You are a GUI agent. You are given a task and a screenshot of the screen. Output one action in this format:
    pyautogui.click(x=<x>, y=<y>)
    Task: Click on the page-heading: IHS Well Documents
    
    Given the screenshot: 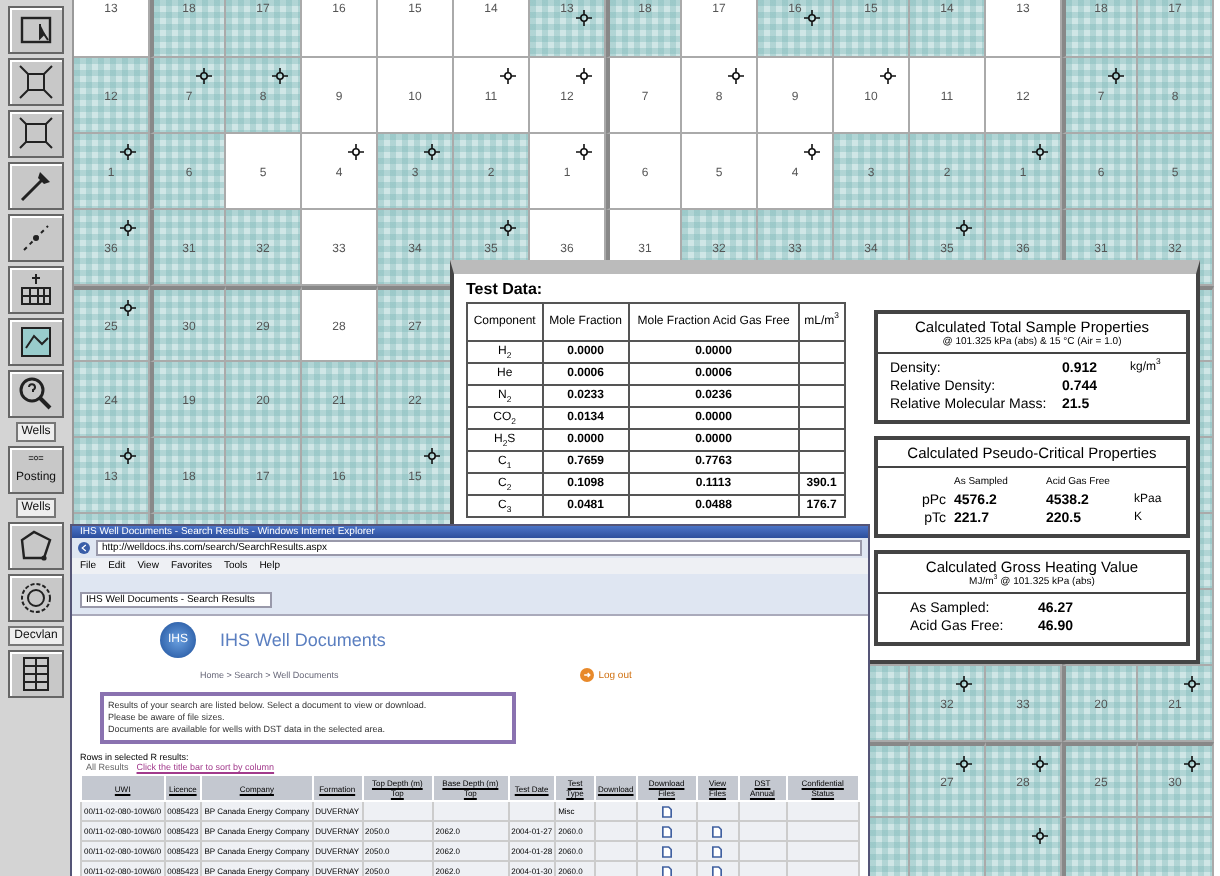 What is the action you would take?
    pyautogui.click(x=303, y=640)
    